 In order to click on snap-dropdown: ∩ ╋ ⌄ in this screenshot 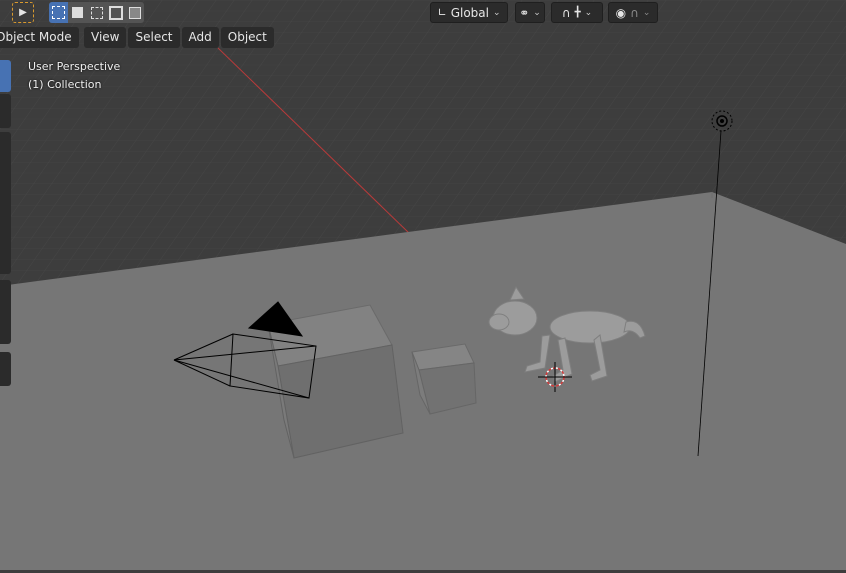, I will do `click(577, 12)`.